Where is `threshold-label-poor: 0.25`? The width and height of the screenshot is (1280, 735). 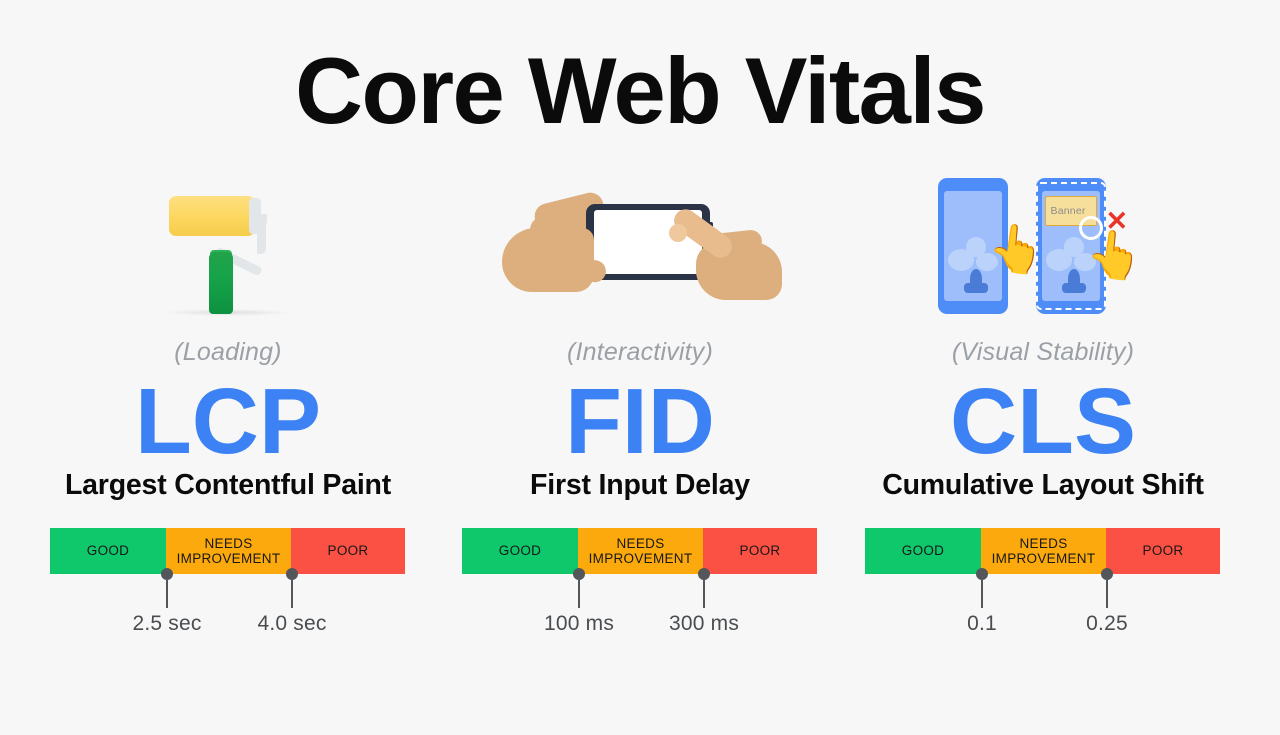 threshold-label-poor: 0.25 is located at coordinates (1107, 623).